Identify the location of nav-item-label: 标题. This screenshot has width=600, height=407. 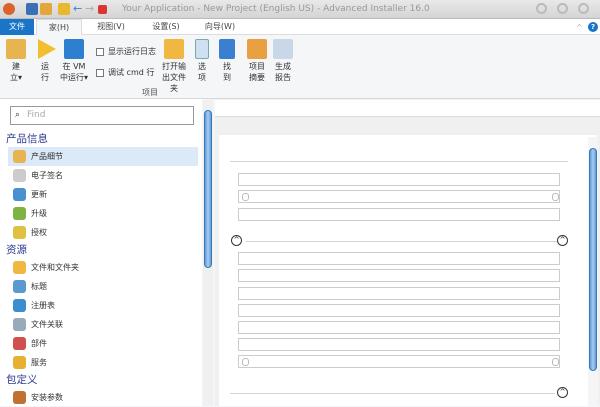
(39, 286).